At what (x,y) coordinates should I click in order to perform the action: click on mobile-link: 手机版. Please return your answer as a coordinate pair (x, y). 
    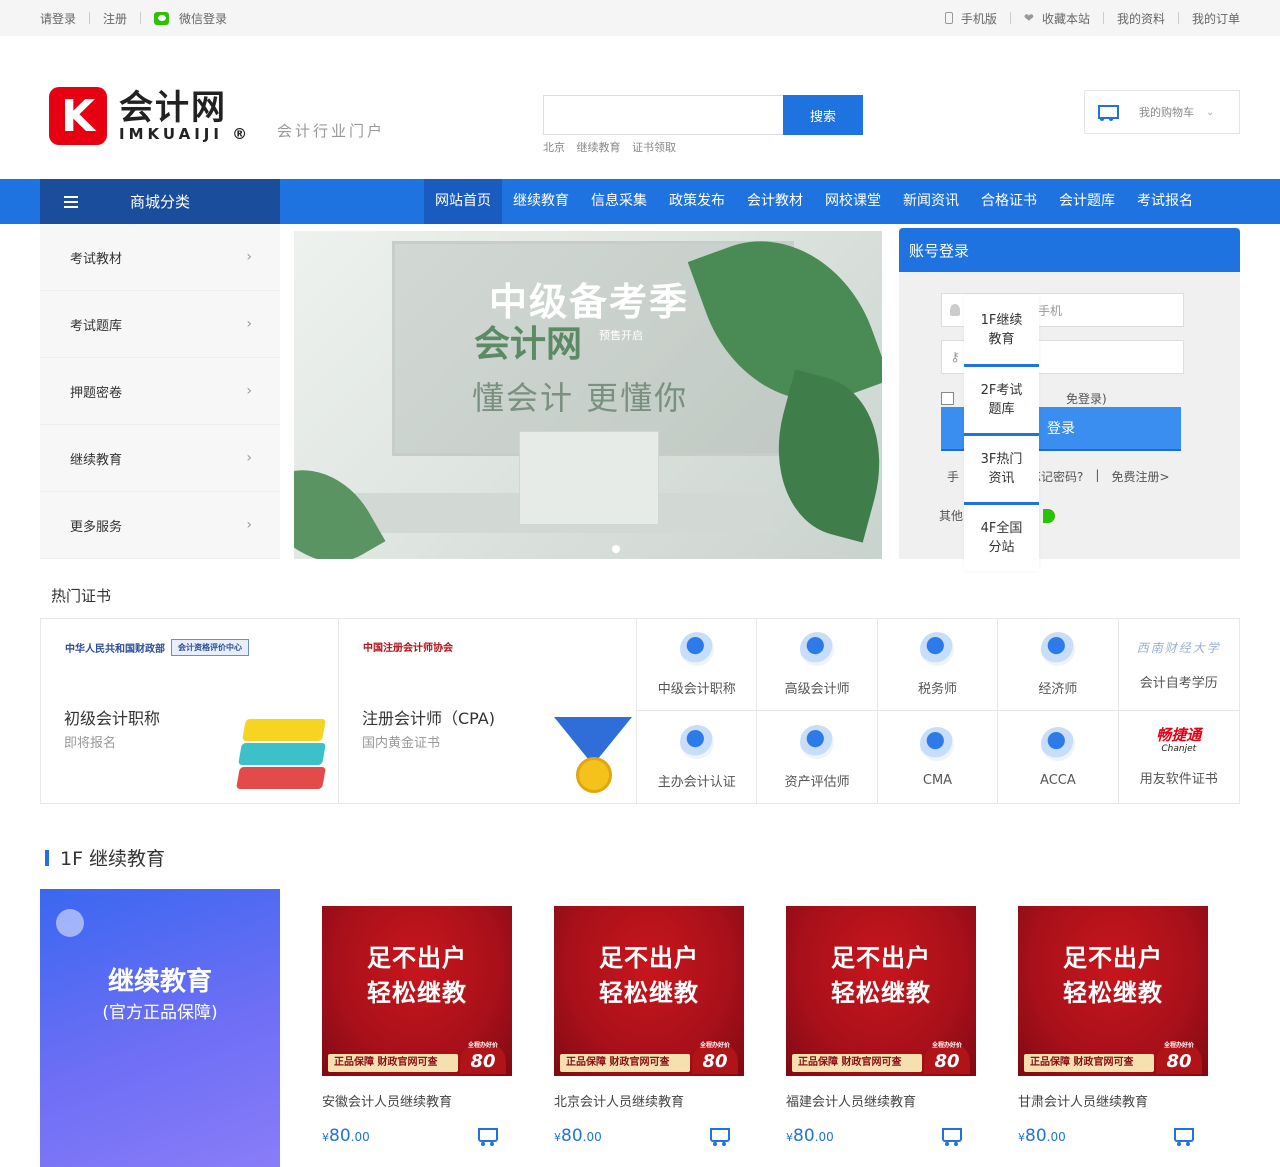
    Looking at the image, I should click on (970, 18).